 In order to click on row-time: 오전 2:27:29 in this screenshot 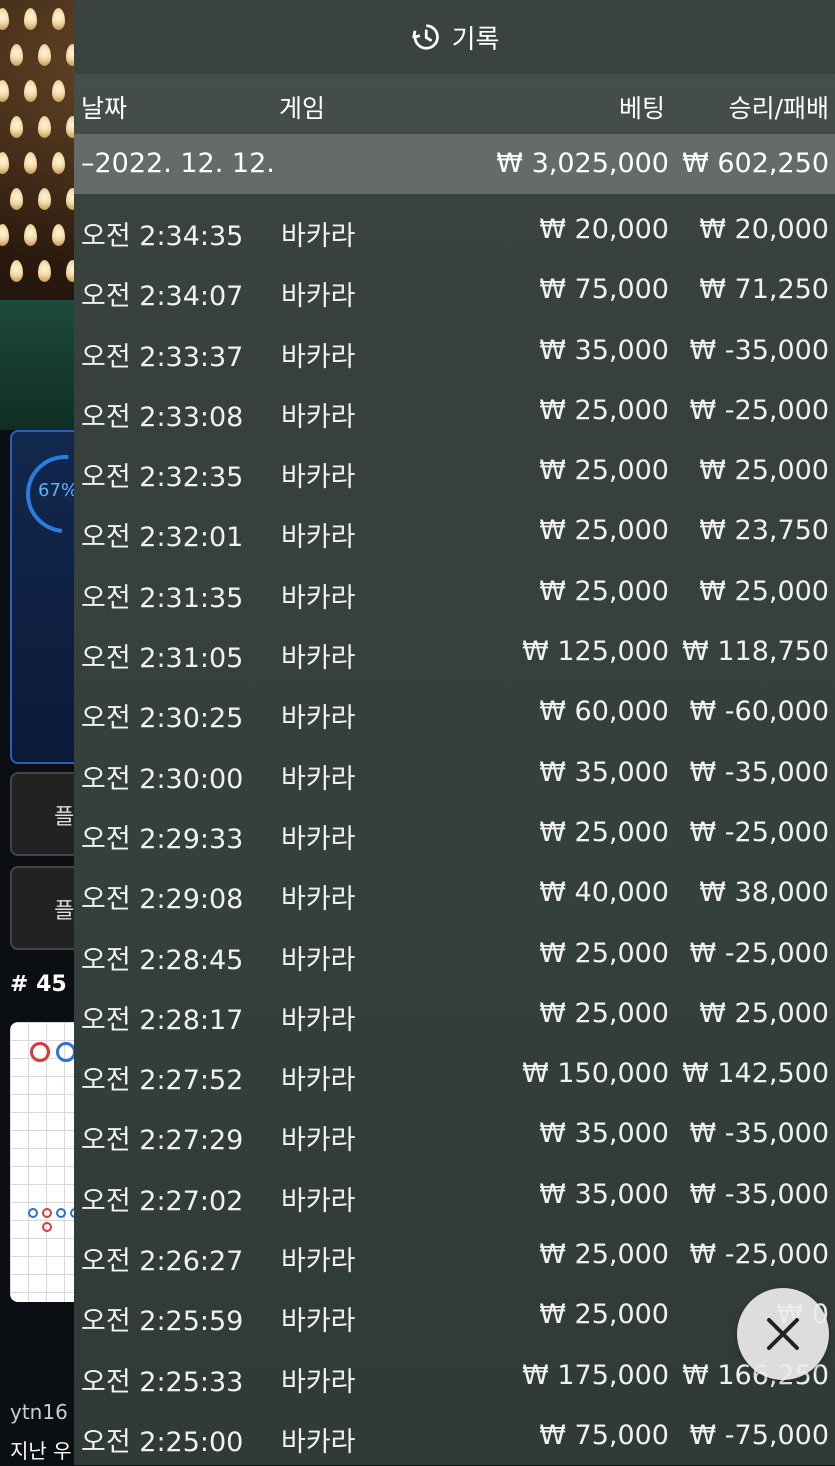, I will do `click(162, 1141)`.